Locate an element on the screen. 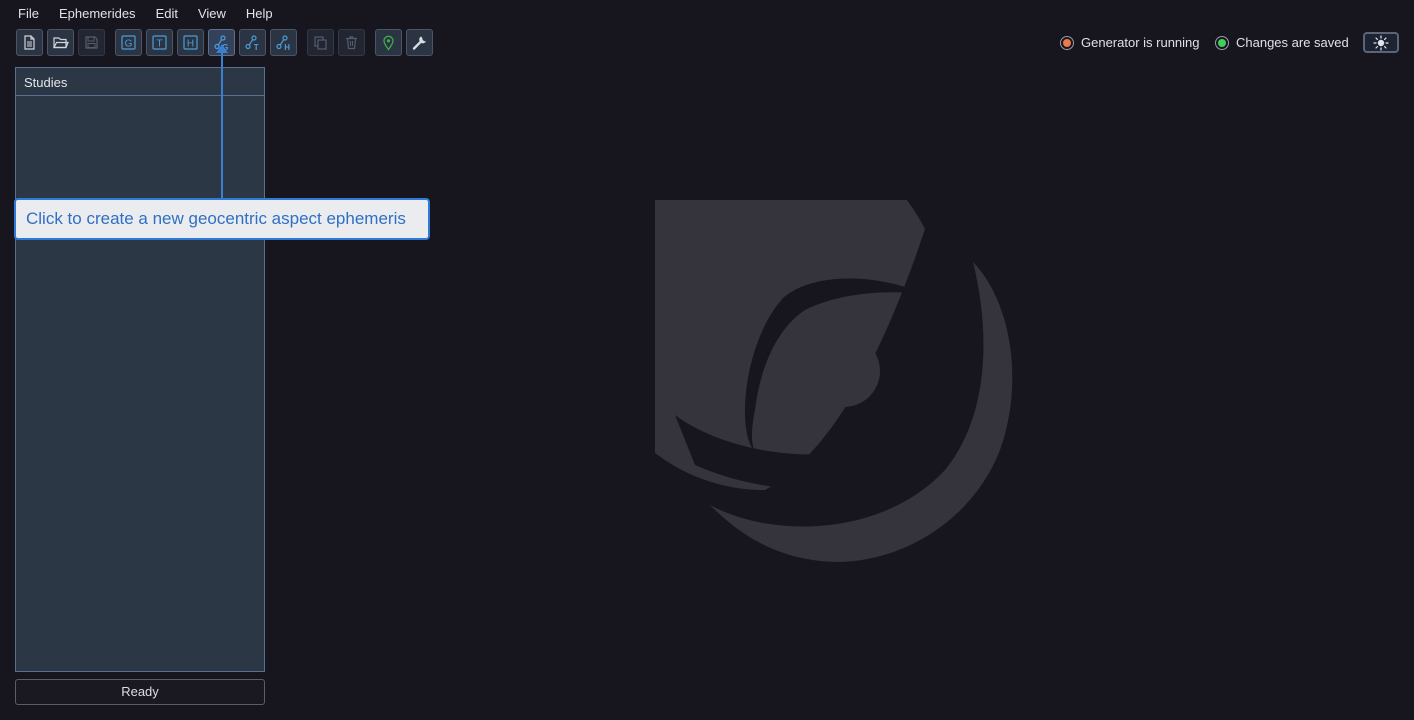 Image resolution: width=1414 pixels, height=720 pixels. letter-t-icon: T is located at coordinates (159, 42).